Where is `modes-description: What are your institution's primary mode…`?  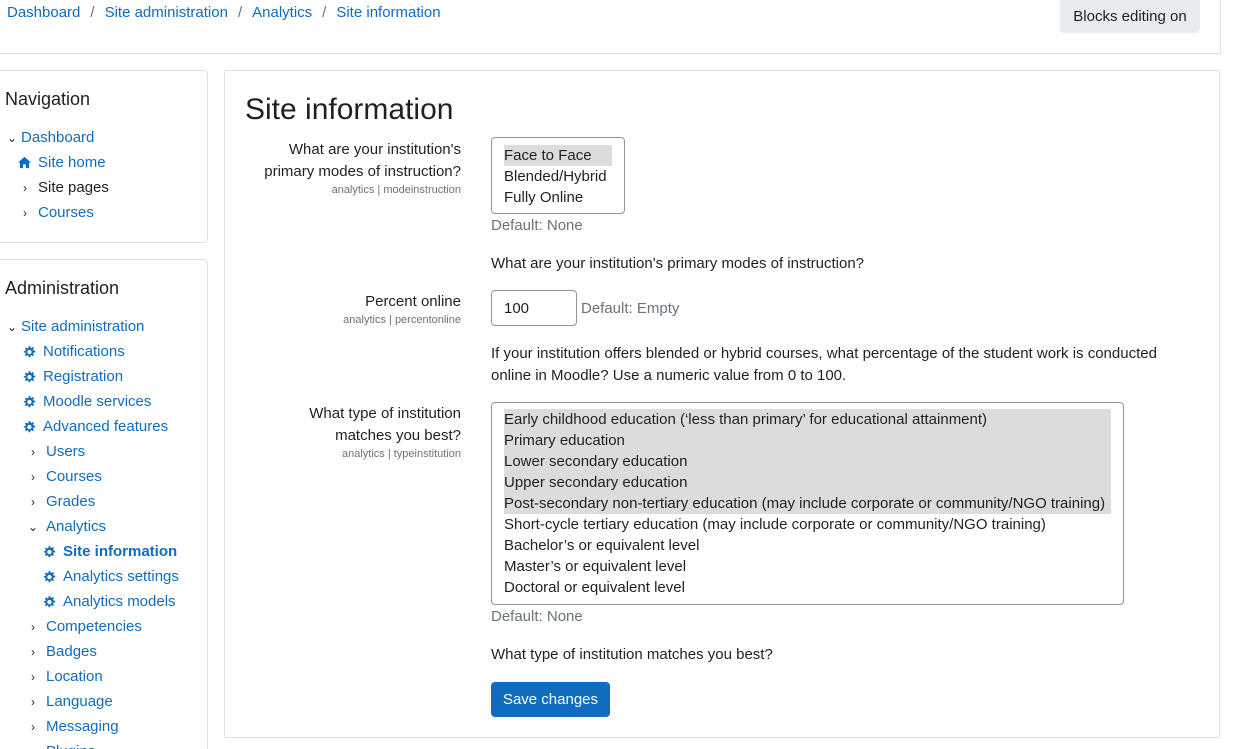 modes-description: What are your institution's primary mode… is located at coordinates (678, 263).